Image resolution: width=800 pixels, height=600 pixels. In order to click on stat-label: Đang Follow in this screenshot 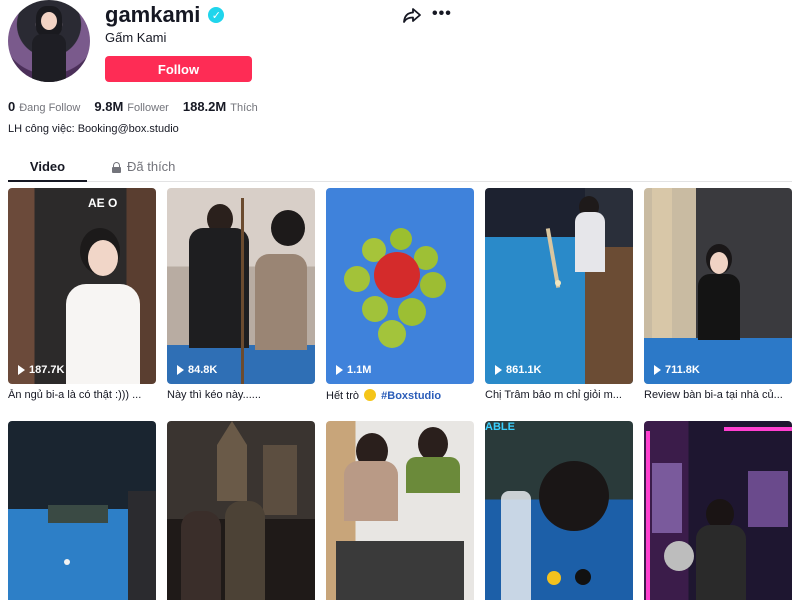, I will do `click(50, 108)`.